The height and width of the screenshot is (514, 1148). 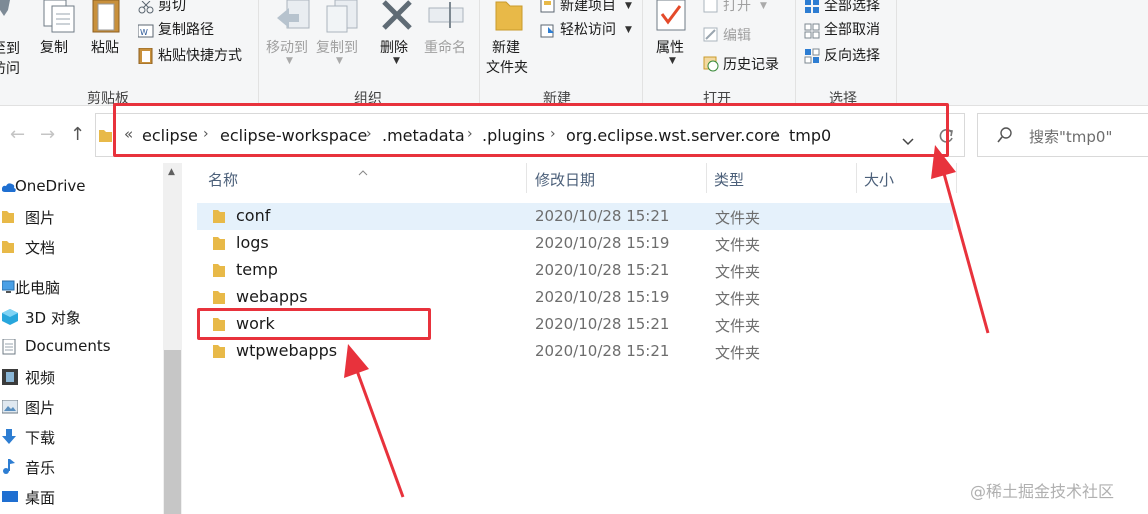 I want to click on file-row: temp 2020/10/28 15:21 文件夹, so click(x=575, y=270).